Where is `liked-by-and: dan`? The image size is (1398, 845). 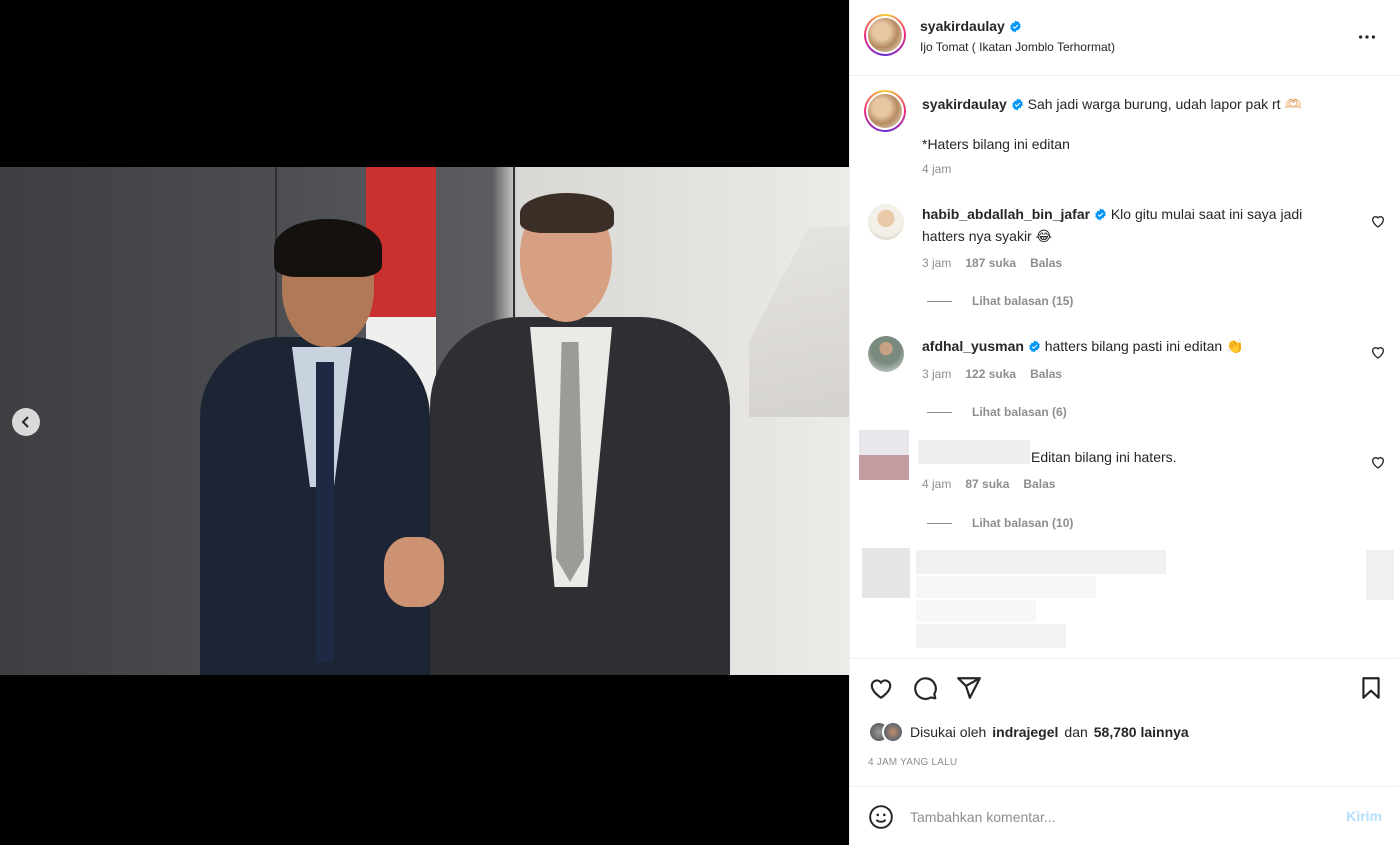
liked-by-and: dan is located at coordinates (1076, 732).